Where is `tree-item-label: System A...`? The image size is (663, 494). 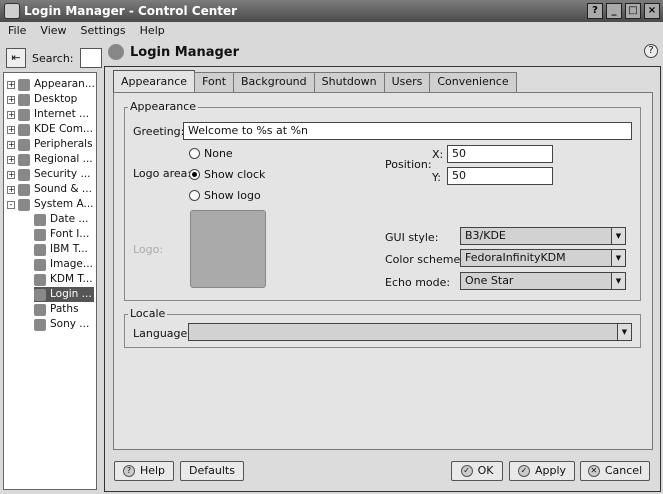 tree-item-label: System A... is located at coordinates (64, 204).